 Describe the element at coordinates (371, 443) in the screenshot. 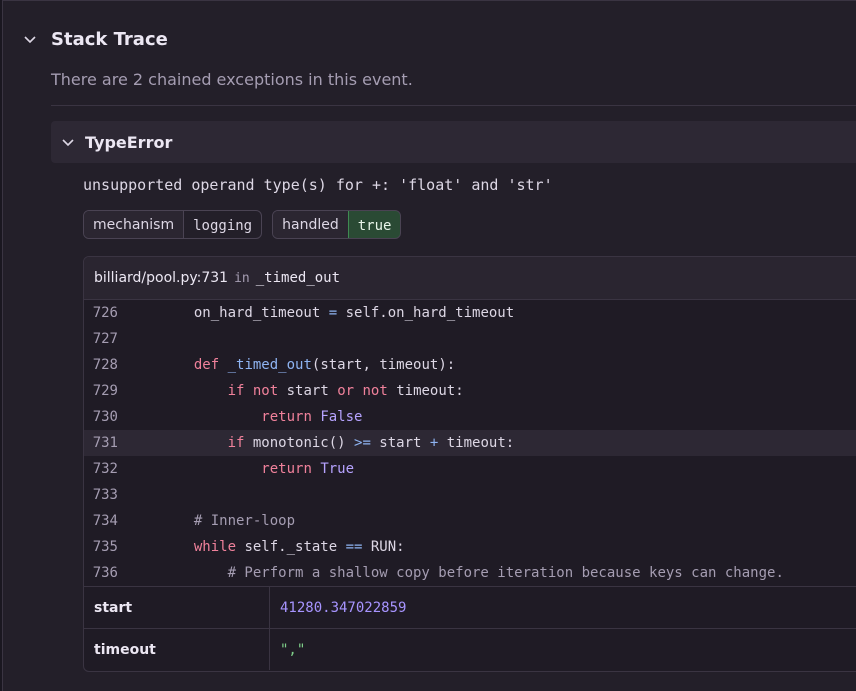

I see `line-source: if monotonic() >= start + timeout:` at that location.